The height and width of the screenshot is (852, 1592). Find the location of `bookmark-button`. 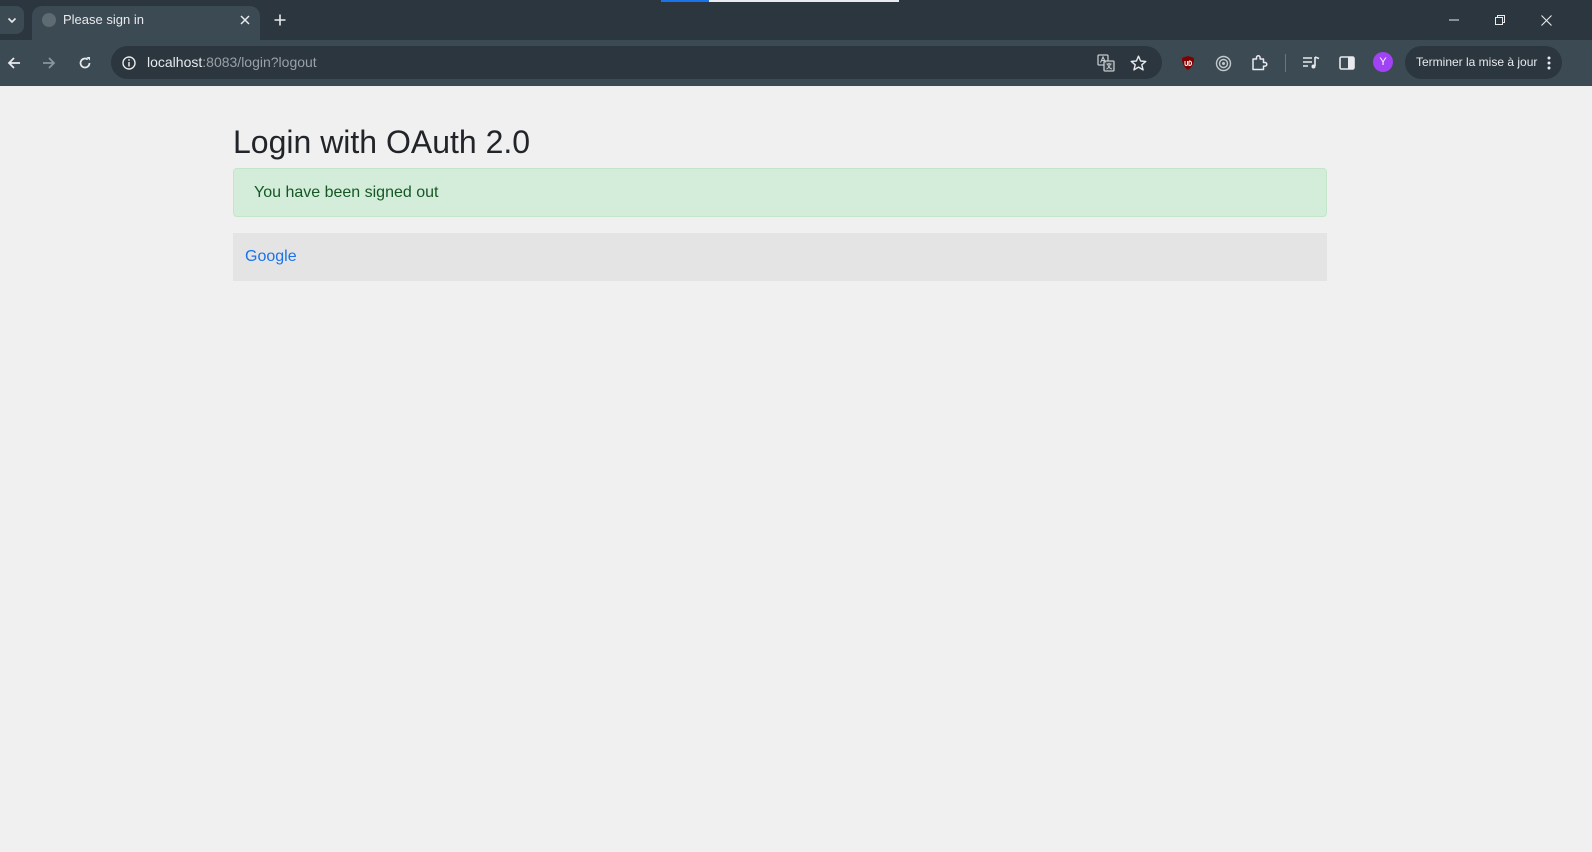

bookmark-button is located at coordinates (1138, 63).